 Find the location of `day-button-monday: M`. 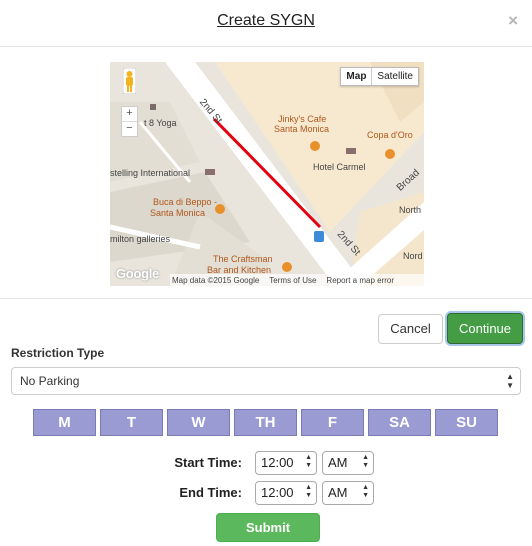

day-button-monday: M is located at coordinates (64, 422).